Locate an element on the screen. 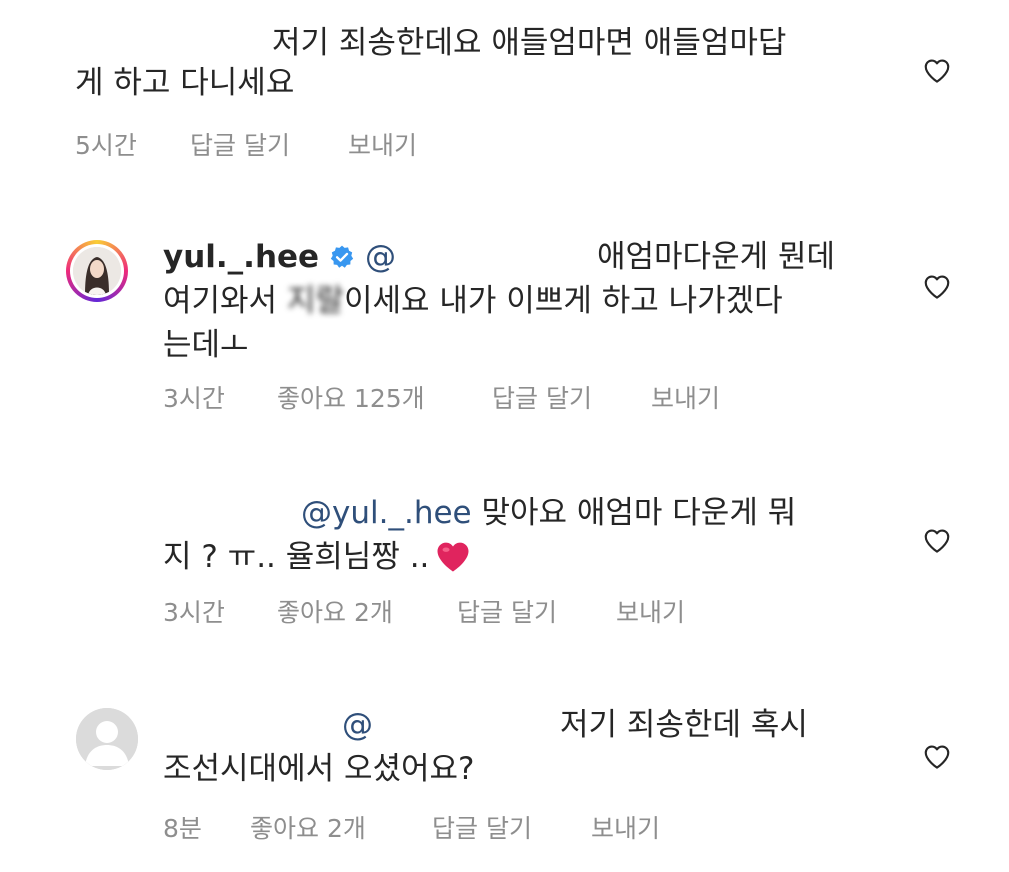 Image resolution: width=1009 pixels, height=872 pixels. comment-username: yul._.hee is located at coordinates (241, 257).